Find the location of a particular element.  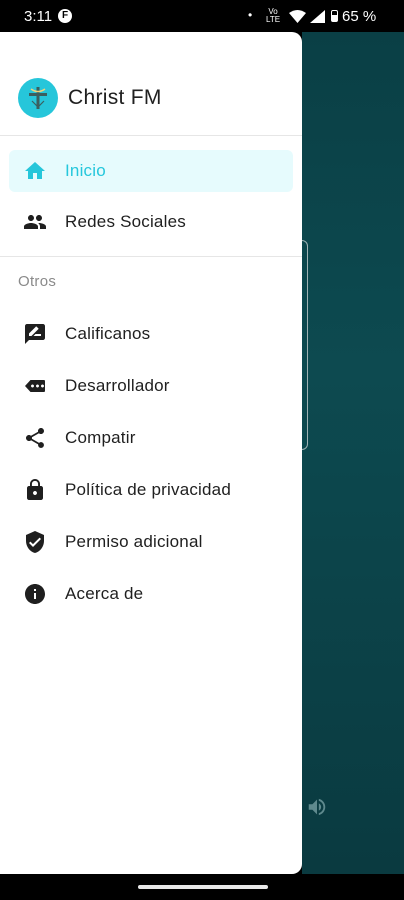

status-bar: 3:11 F • Vo LTE 65 % is located at coordinates (202, 16).